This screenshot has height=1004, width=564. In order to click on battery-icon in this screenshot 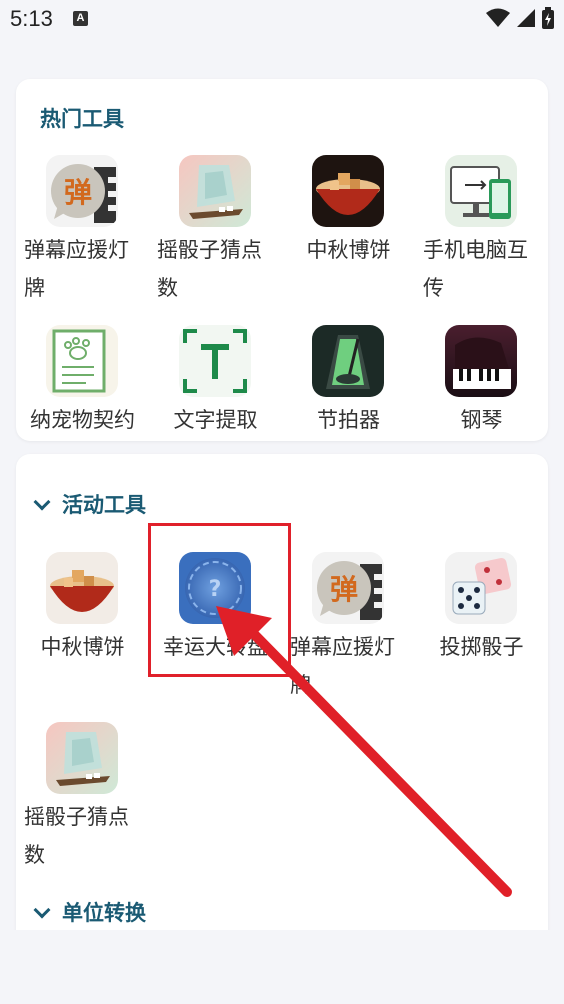, I will do `click(548, 18)`.